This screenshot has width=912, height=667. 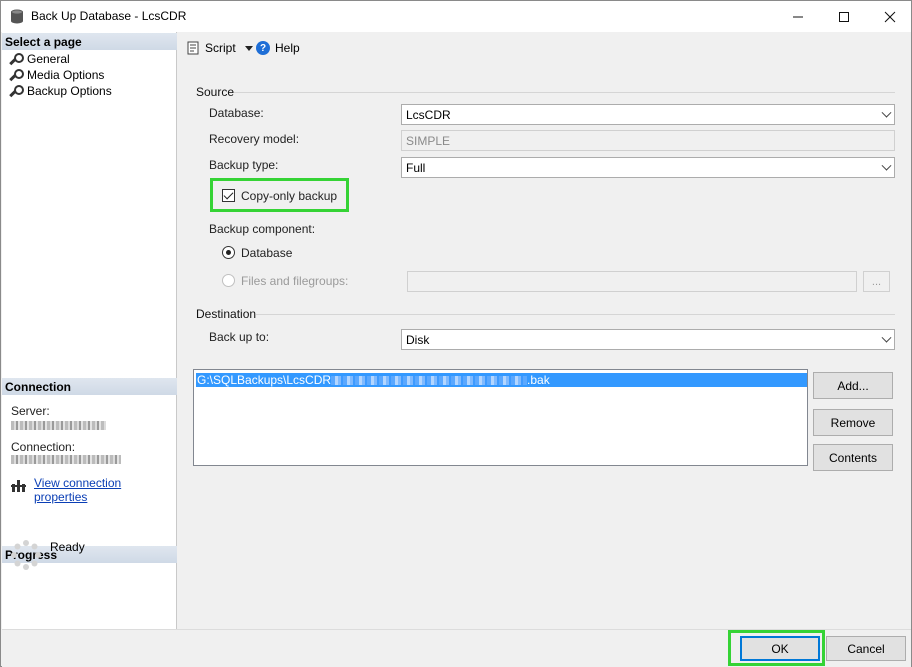 I want to click on path-prefix: G:\SQLBackups\LcsCDR, so click(x=264, y=380).